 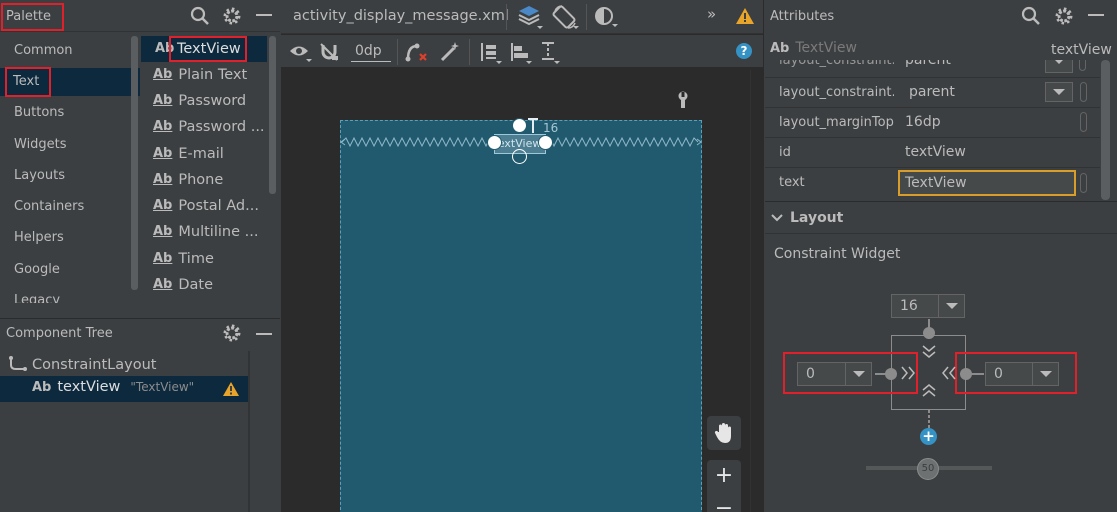 What do you see at coordinates (212, 101) in the screenshot?
I see `palette-item-label: Password` at bounding box center [212, 101].